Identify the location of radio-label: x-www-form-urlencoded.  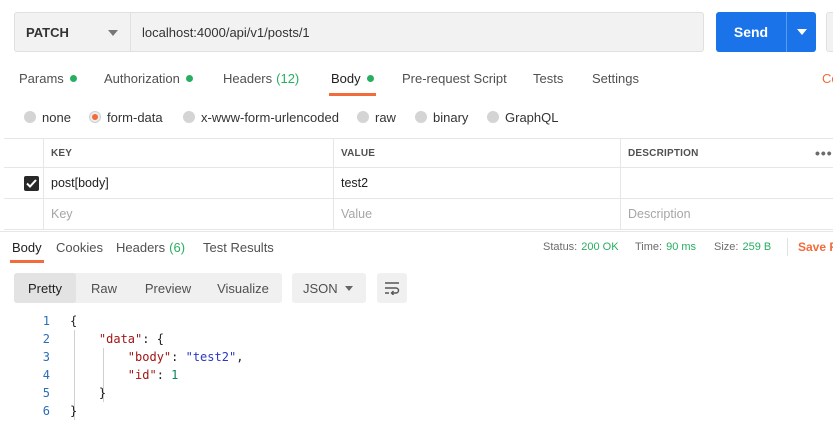
(270, 117).